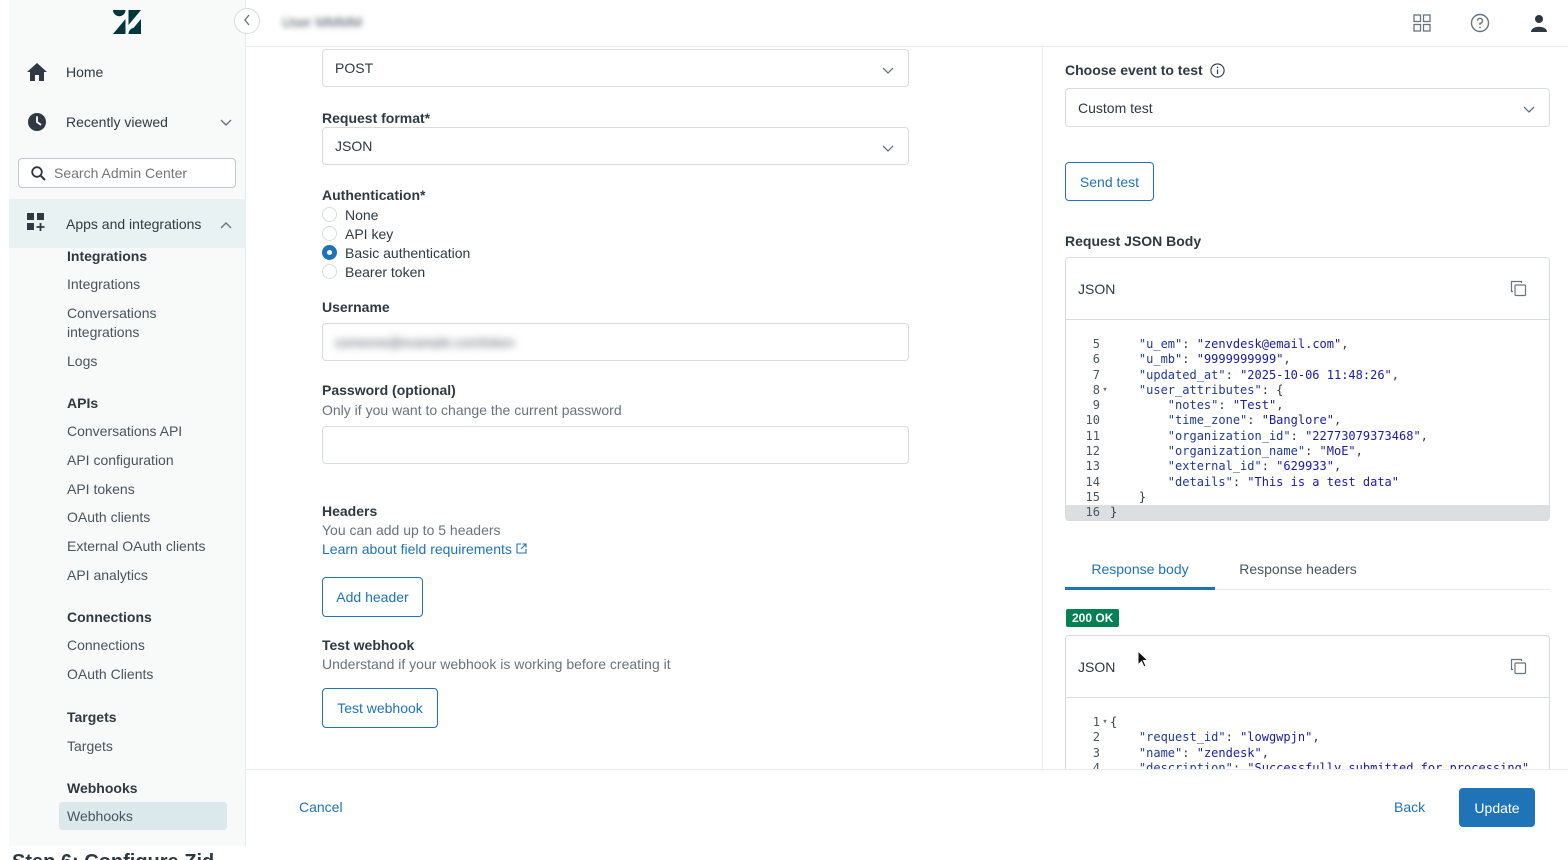 The width and height of the screenshot is (1568, 860). Describe the element at coordinates (1092, 451) in the screenshot. I see `line-number: 12` at that location.